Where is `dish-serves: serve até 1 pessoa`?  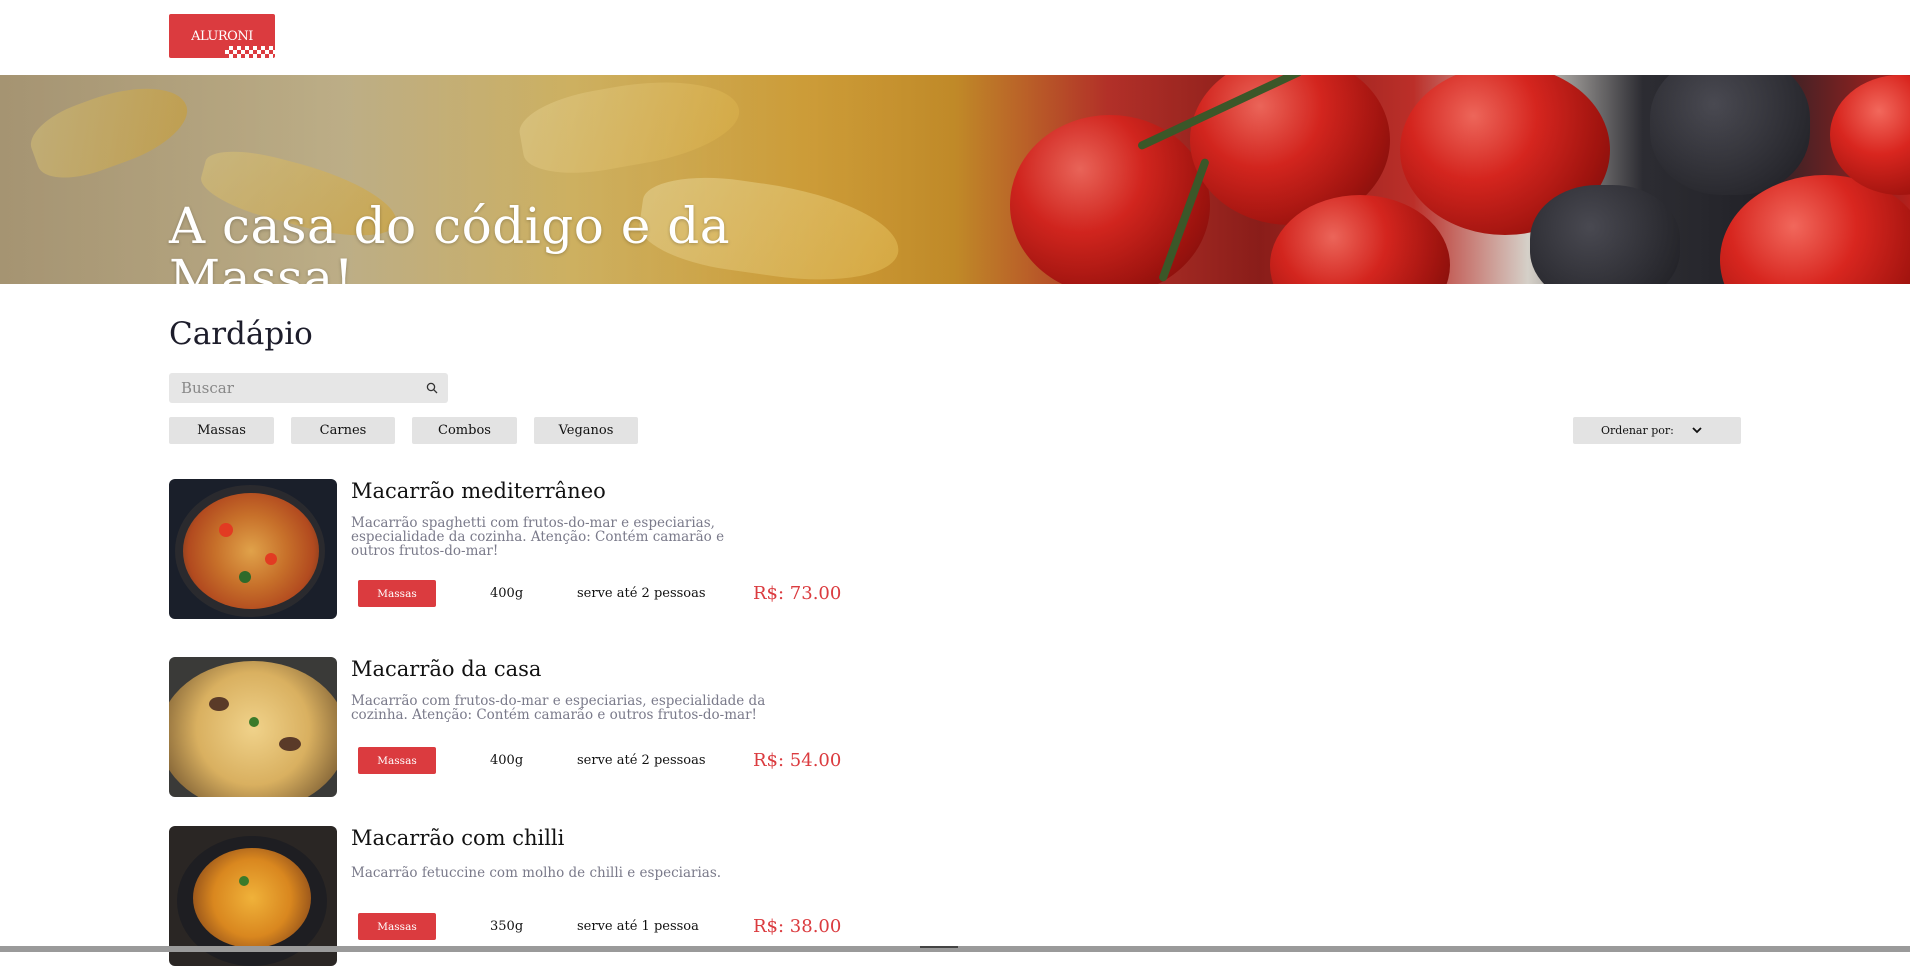 dish-serves: serve até 1 pessoa is located at coordinates (638, 926).